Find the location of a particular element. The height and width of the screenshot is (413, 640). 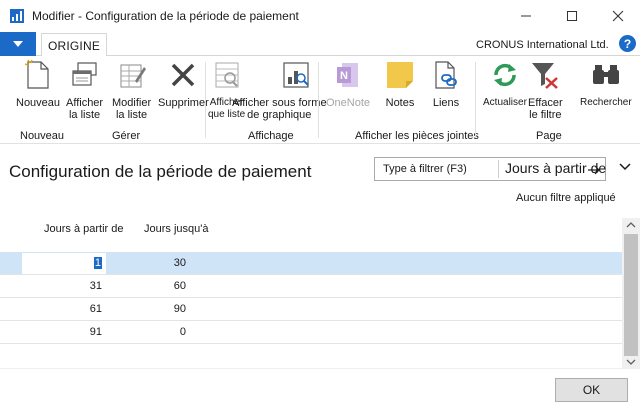

cell-to: 0 is located at coordinates (146, 332).